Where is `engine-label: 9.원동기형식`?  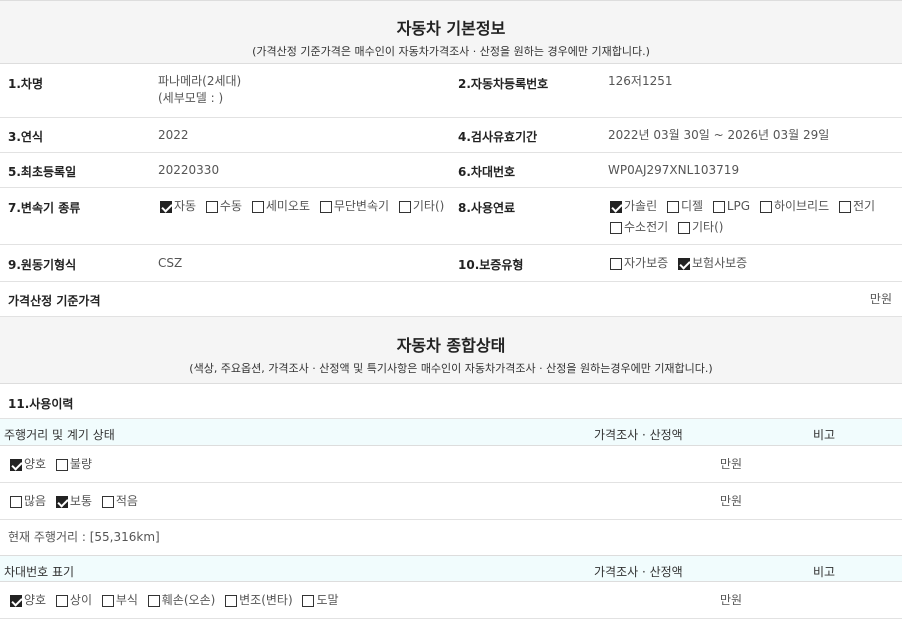
engine-label: 9.원동기형식 is located at coordinates (42, 265).